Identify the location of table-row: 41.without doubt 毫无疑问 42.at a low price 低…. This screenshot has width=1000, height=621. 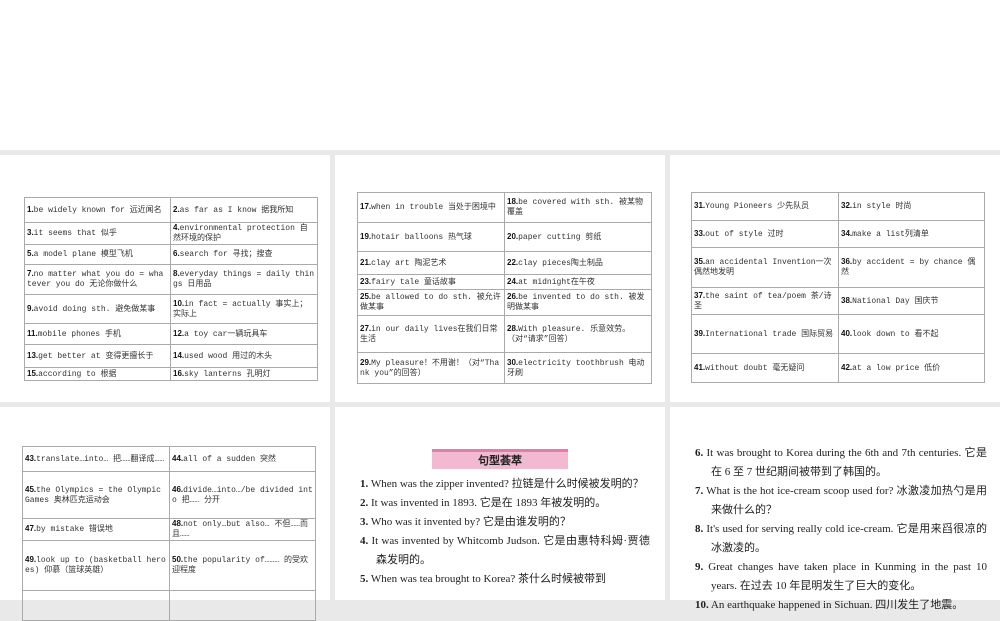
(838, 368).